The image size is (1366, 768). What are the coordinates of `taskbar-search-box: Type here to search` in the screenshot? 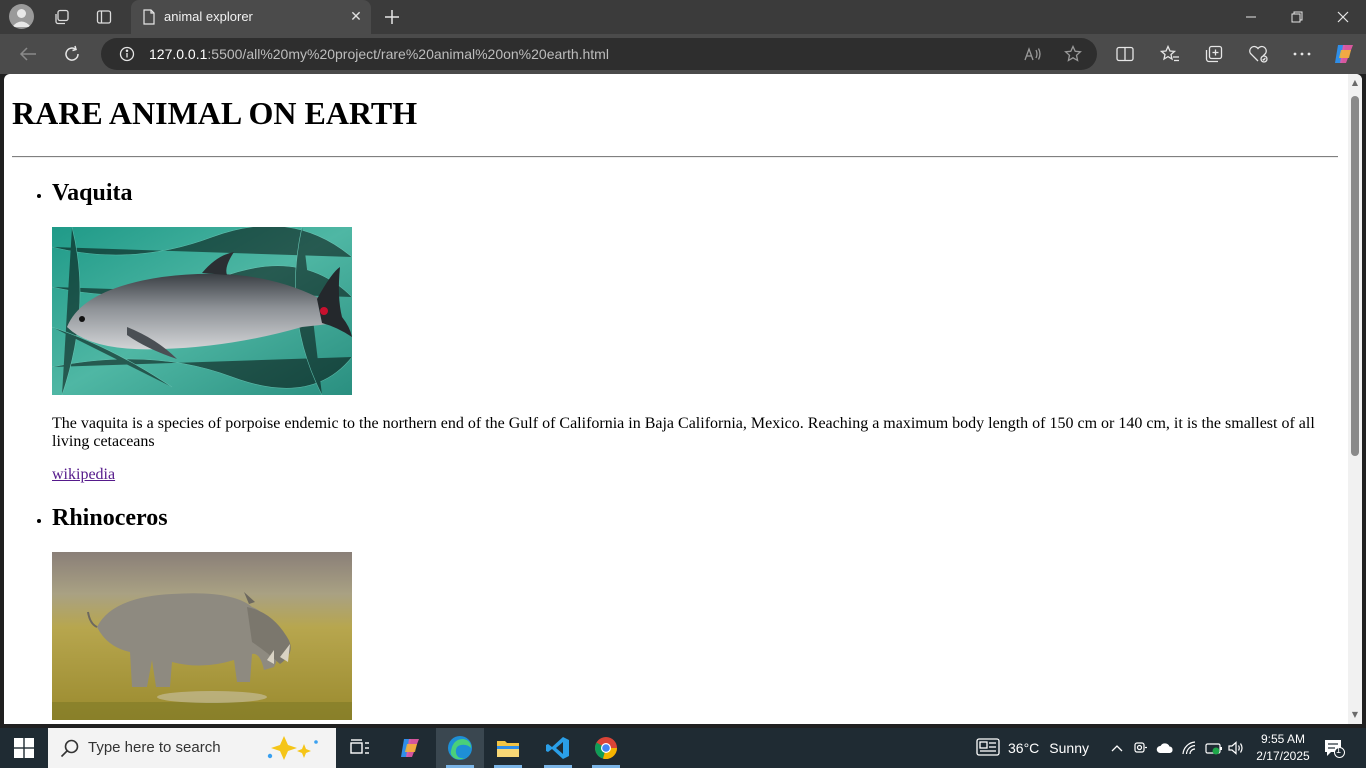 It's located at (192, 748).